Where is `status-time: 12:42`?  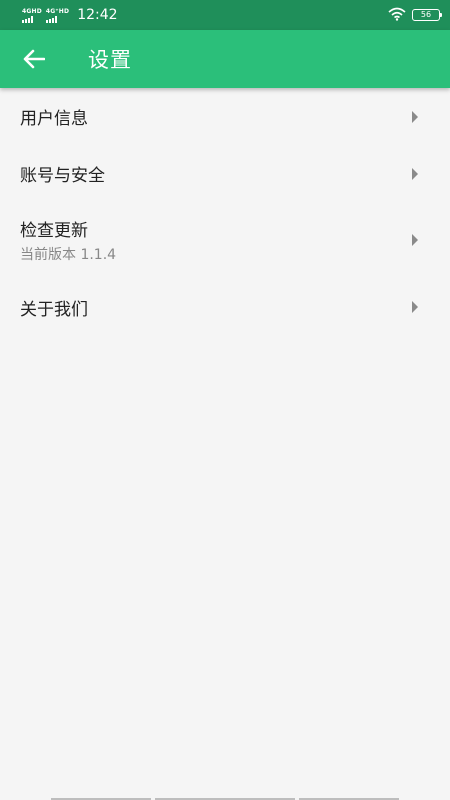
status-time: 12:42 is located at coordinates (97, 15).